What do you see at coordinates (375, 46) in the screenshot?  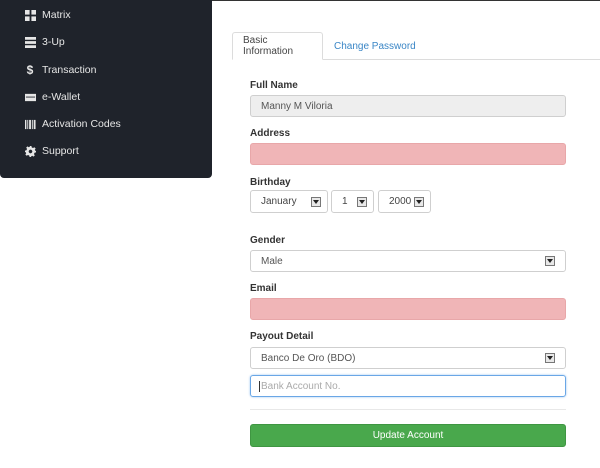 I see `tab-change-password: Change Password` at bounding box center [375, 46].